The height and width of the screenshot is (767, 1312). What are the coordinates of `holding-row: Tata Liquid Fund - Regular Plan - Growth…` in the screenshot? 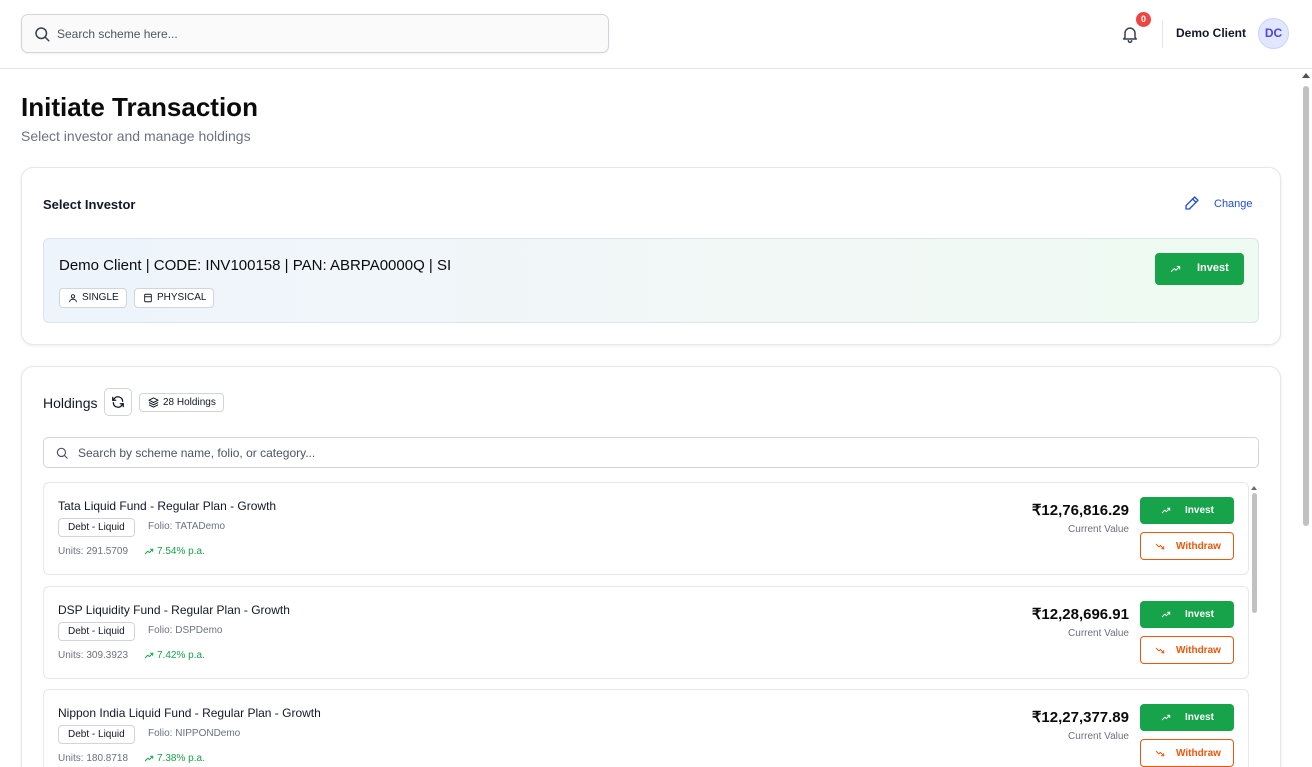 It's located at (646, 528).